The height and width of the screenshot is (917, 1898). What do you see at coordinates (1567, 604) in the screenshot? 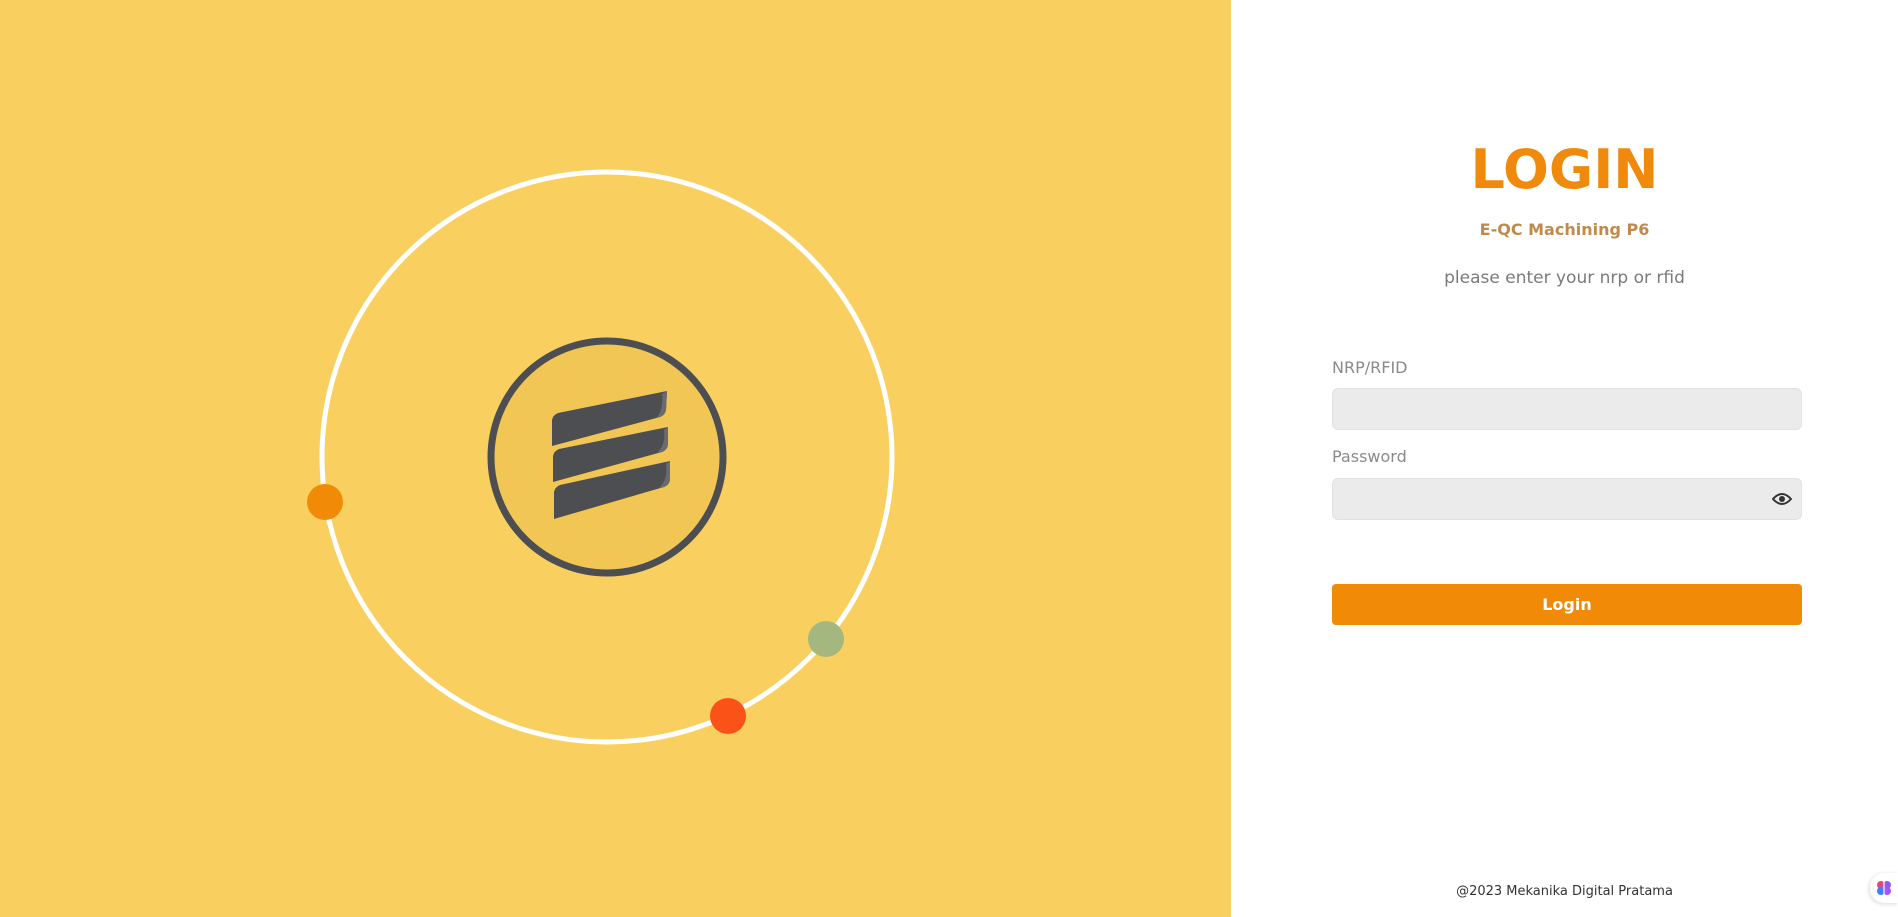
I see `login-button: Login` at bounding box center [1567, 604].